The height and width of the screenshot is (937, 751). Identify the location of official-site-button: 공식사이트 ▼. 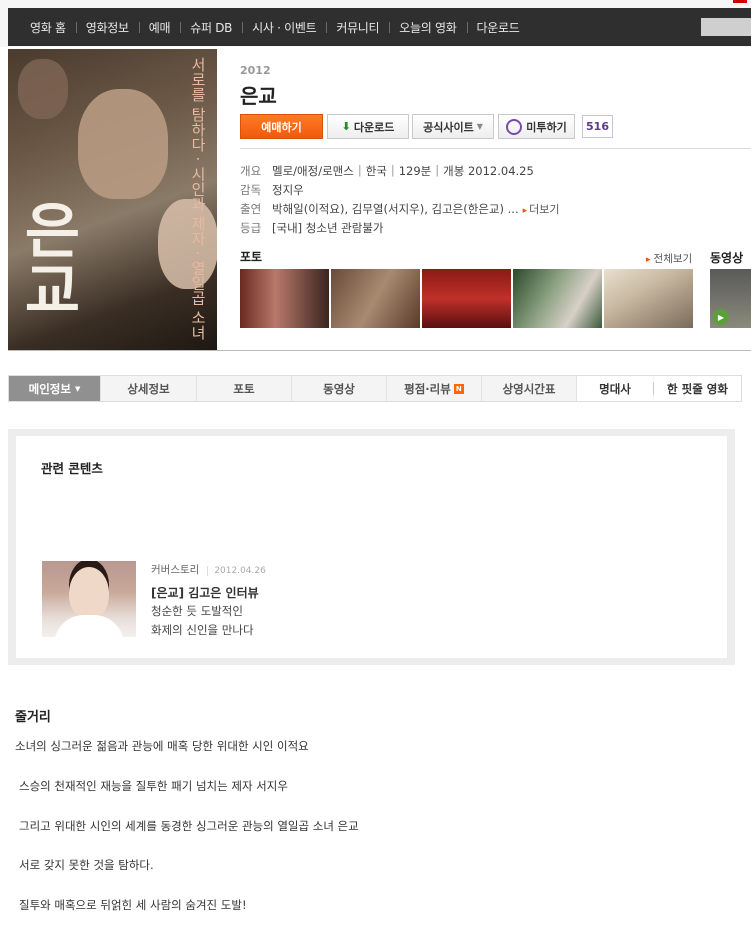
(453, 126).